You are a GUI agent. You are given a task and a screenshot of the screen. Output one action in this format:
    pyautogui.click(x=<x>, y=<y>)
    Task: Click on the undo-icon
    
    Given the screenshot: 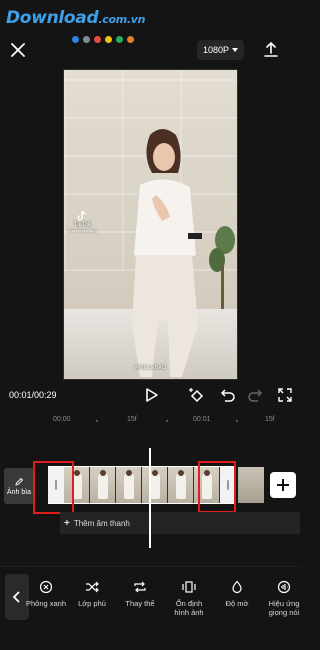 What is the action you would take?
    pyautogui.click(x=227, y=395)
    